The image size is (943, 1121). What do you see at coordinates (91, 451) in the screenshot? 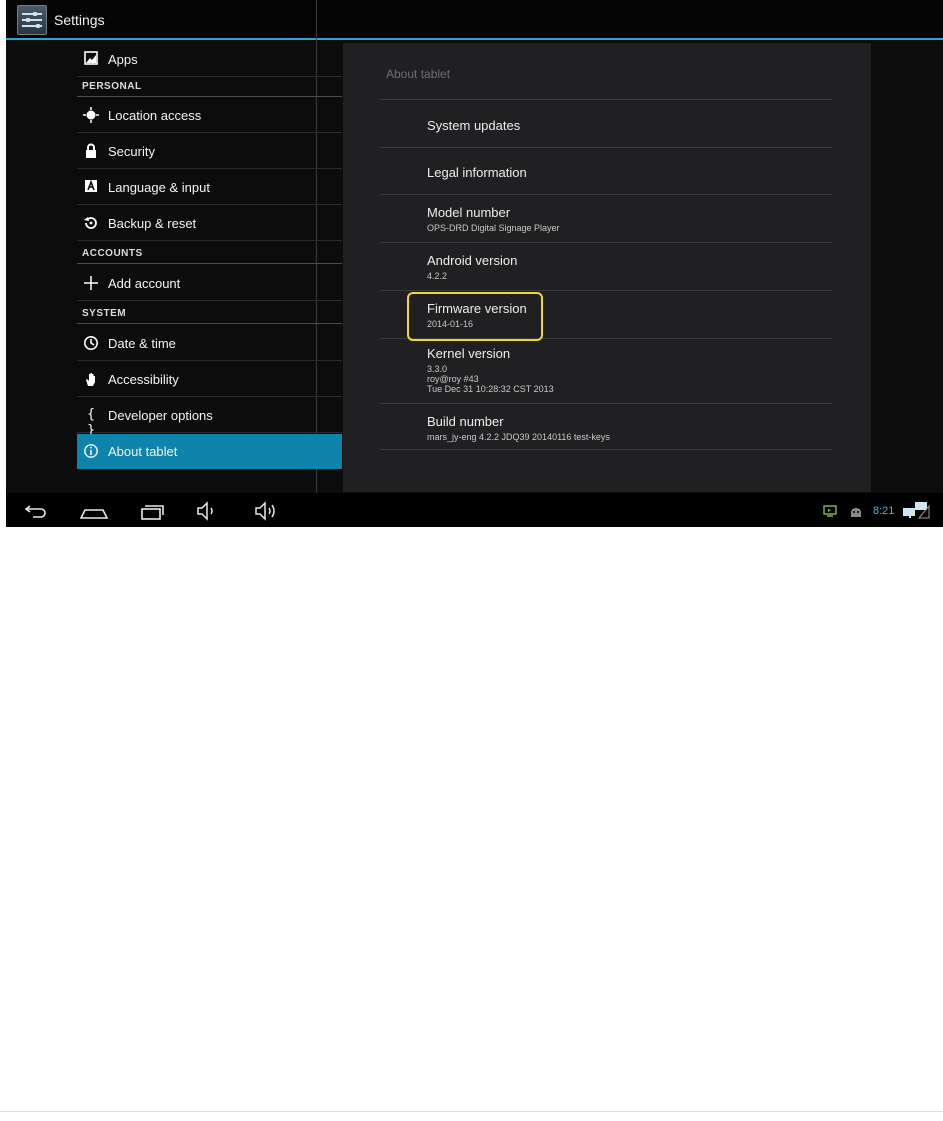
I see `info-icon` at bounding box center [91, 451].